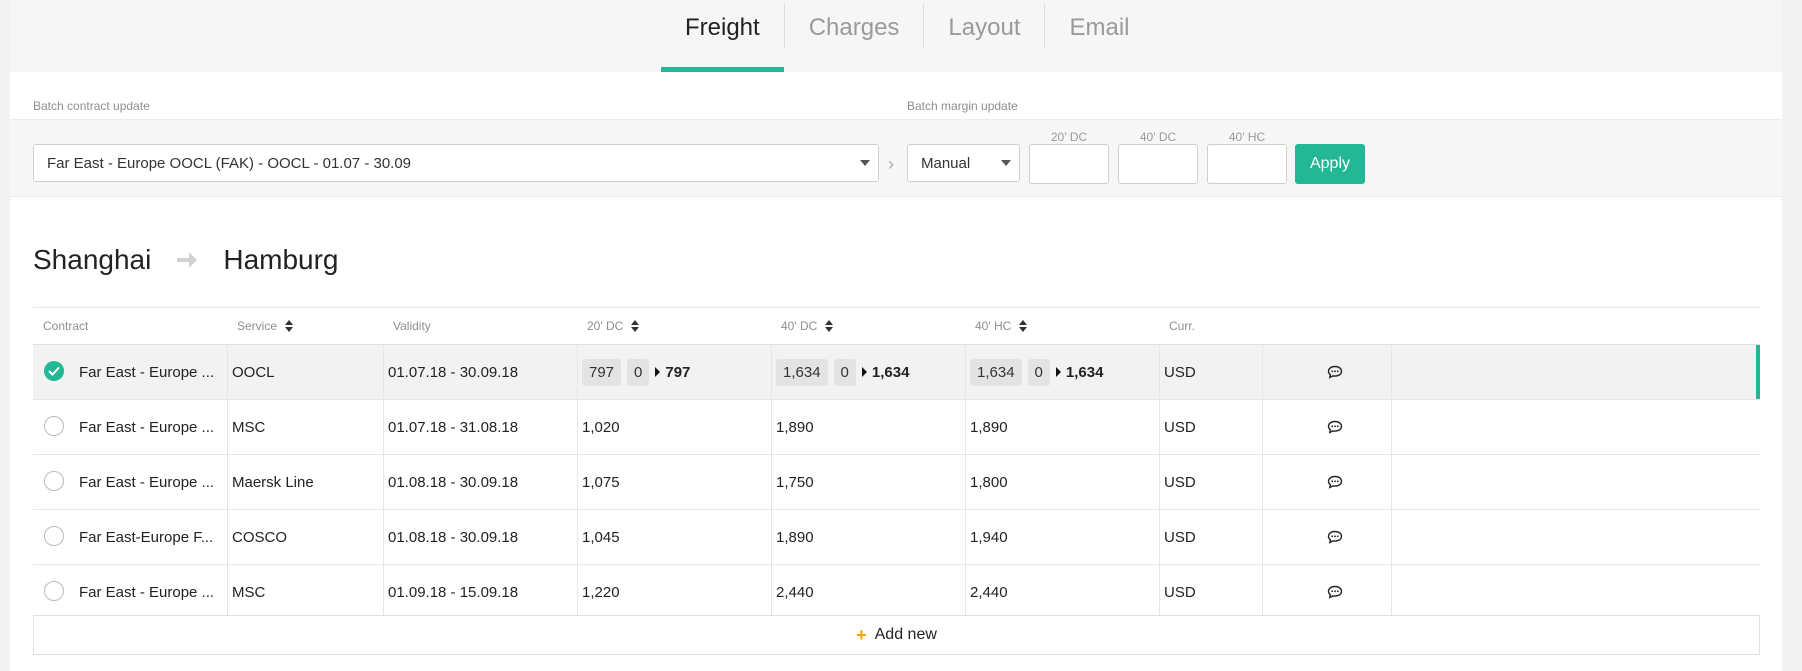 The width and height of the screenshot is (1802, 671). Describe the element at coordinates (601, 427) in the screenshot. I see `rate-20dc-cell: 1,020` at that location.